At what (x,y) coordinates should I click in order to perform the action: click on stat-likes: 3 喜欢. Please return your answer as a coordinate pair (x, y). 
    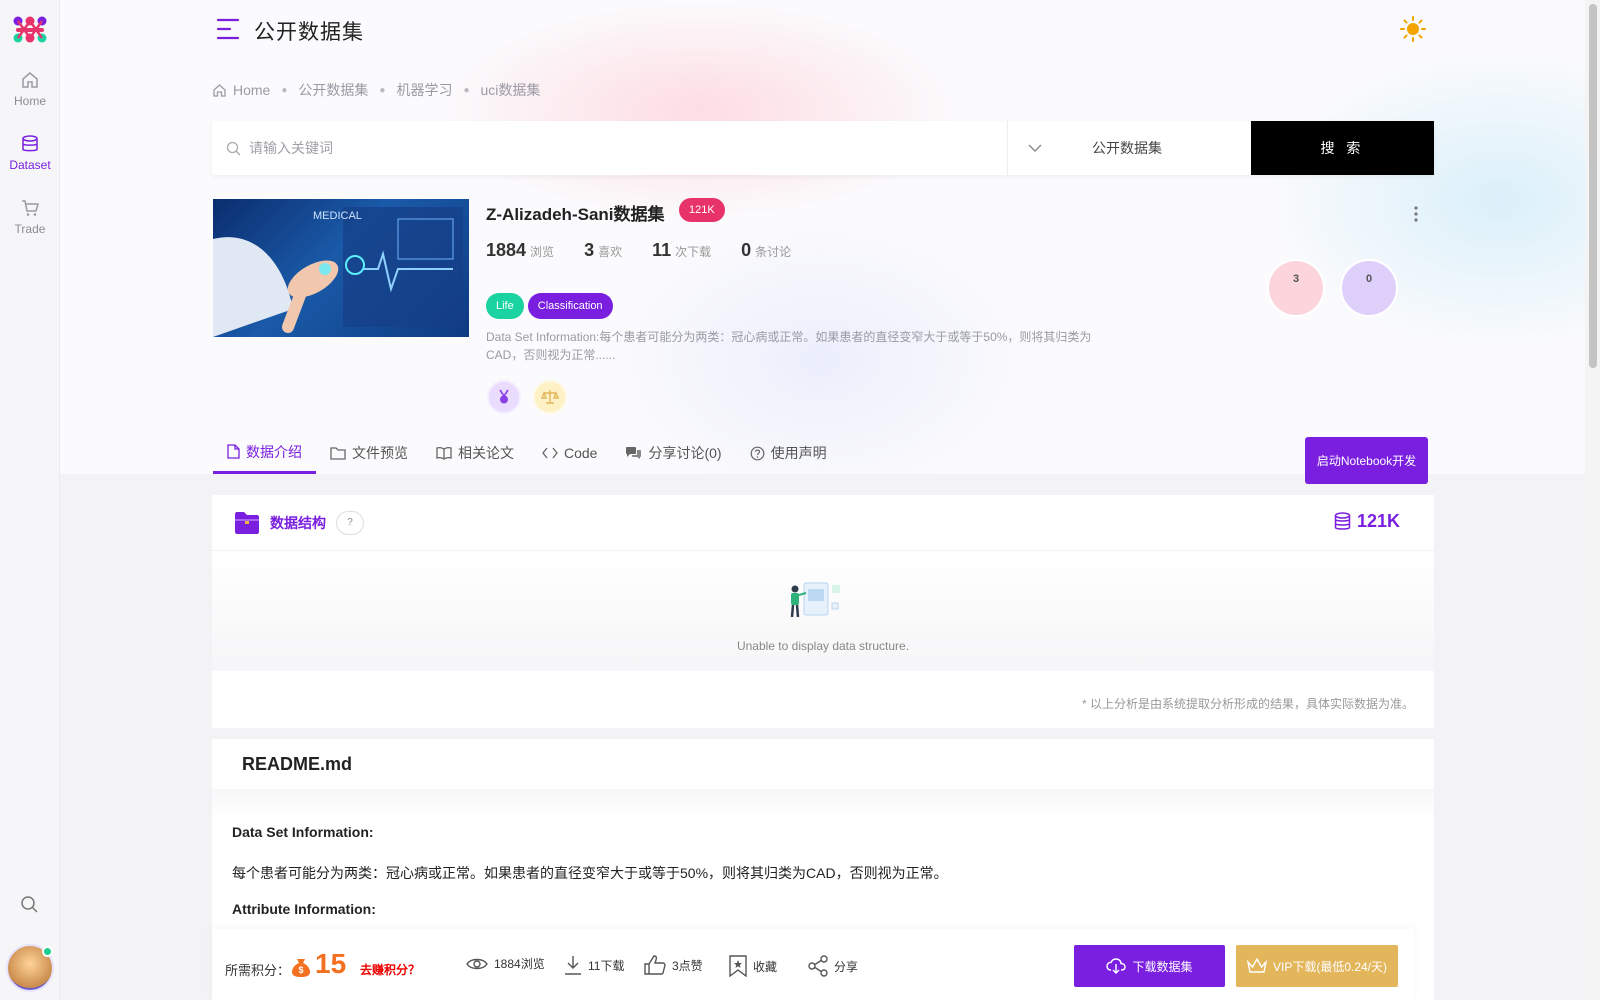
    Looking at the image, I should click on (603, 250).